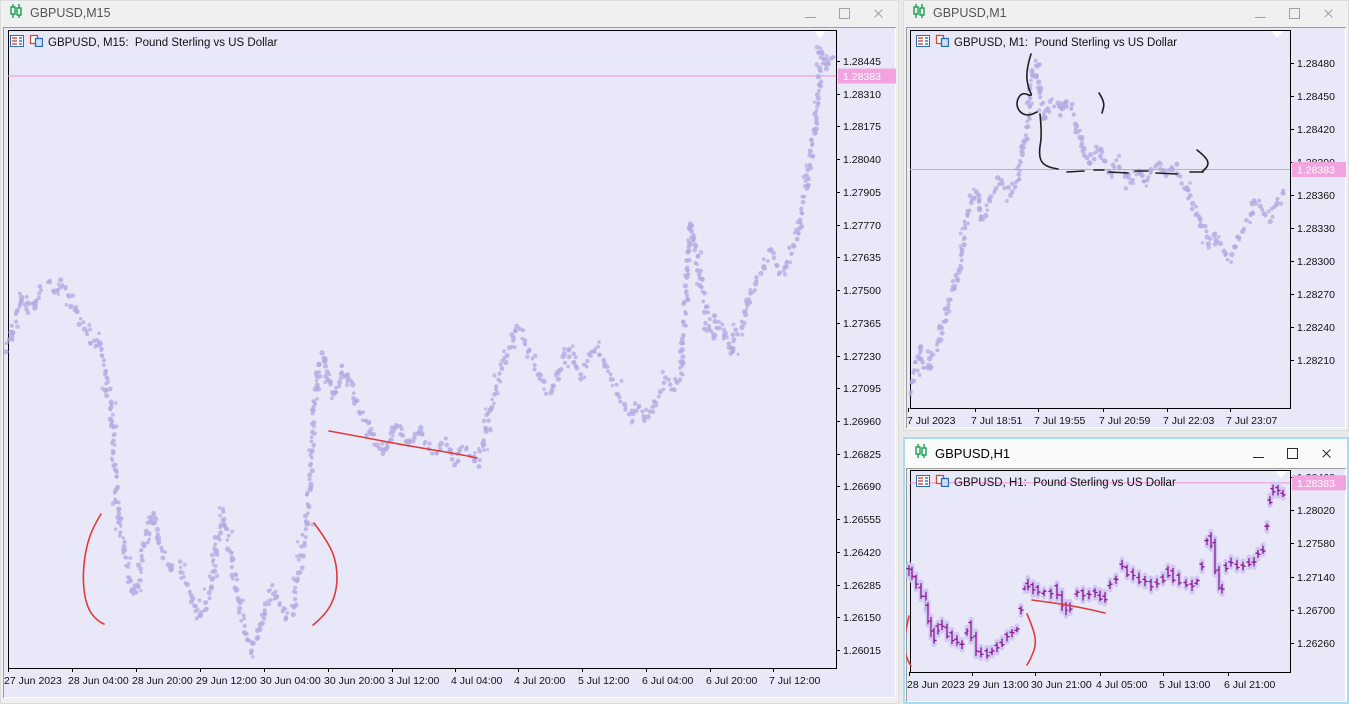  Describe the element at coordinates (1316, 578) in the screenshot. I see `y-axis-label: 1.27140` at that location.